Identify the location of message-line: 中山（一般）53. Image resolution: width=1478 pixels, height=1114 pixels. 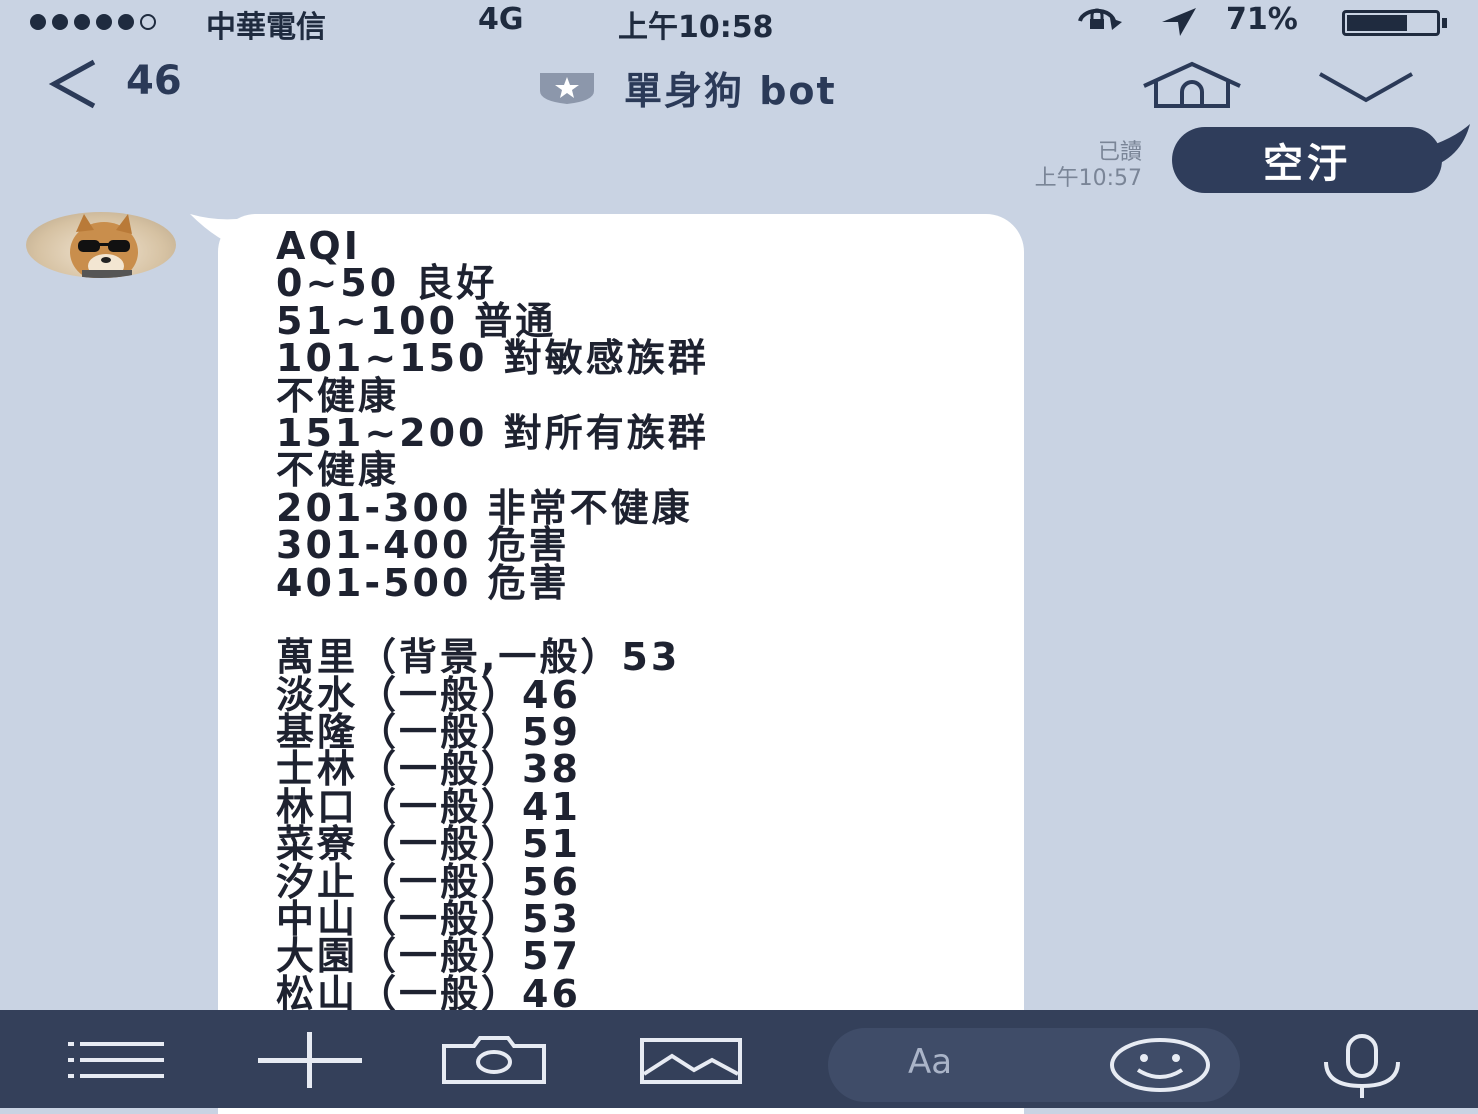
(428, 919).